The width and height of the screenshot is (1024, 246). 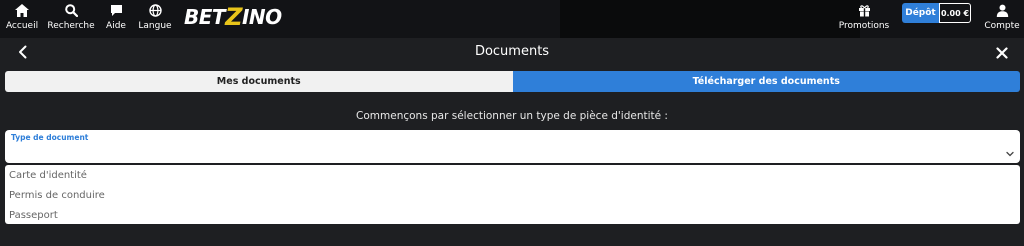 What do you see at coordinates (259, 81) in the screenshot?
I see `tab-my-documents: Mes documents` at bounding box center [259, 81].